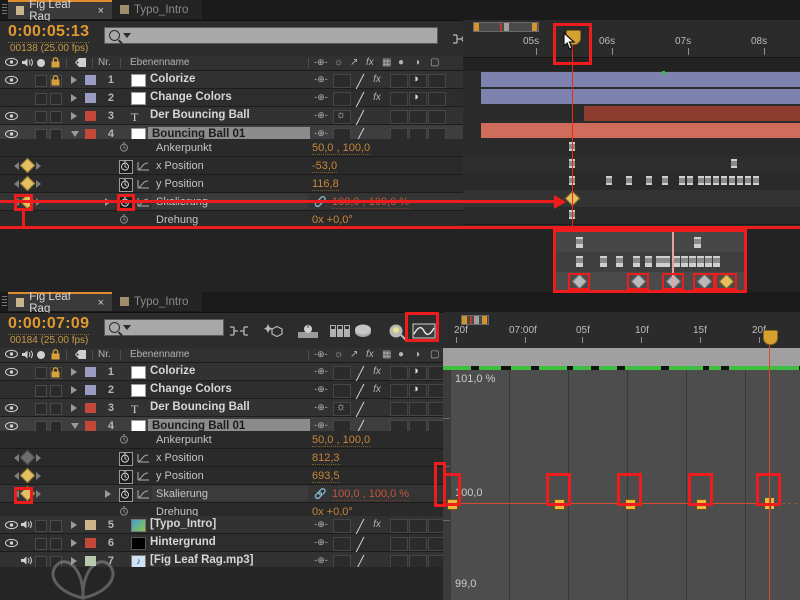 This screenshot has height=600, width=800. What do you see at coordinates (320, 202) in the screenshot?
I see `link-icon: 🔗` at bounding box center [320, 202].